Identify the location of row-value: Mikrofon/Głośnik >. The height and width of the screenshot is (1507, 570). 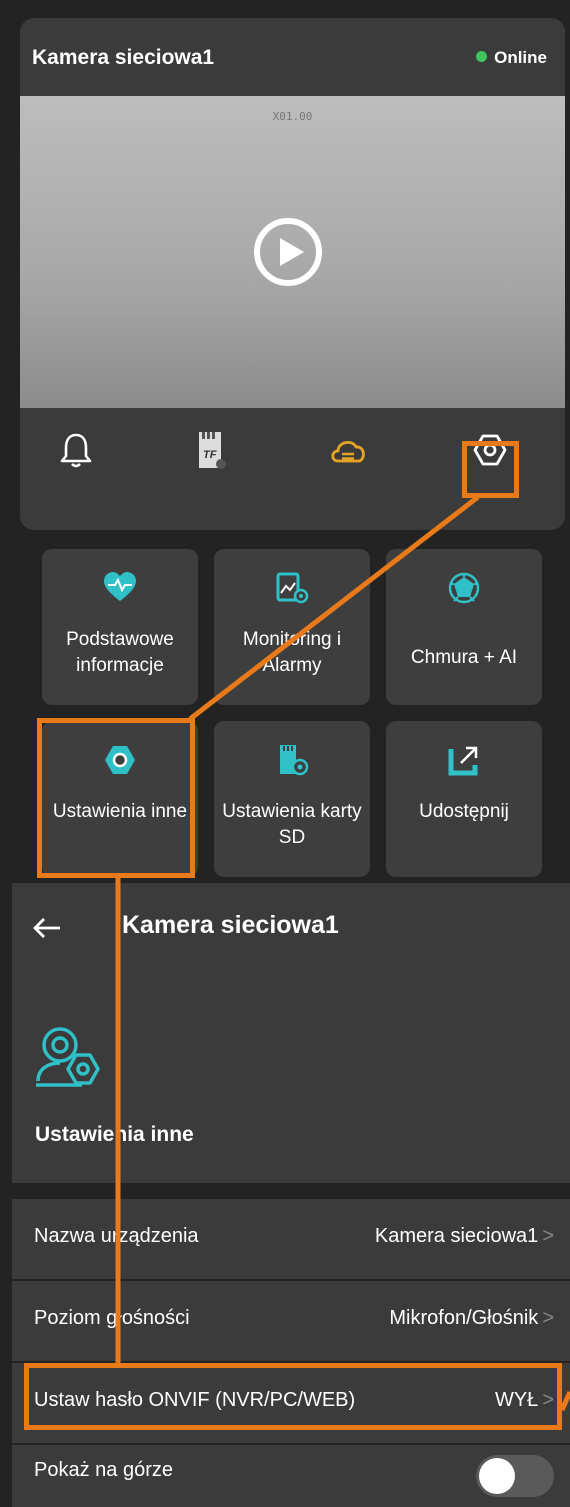
(471, 1318).